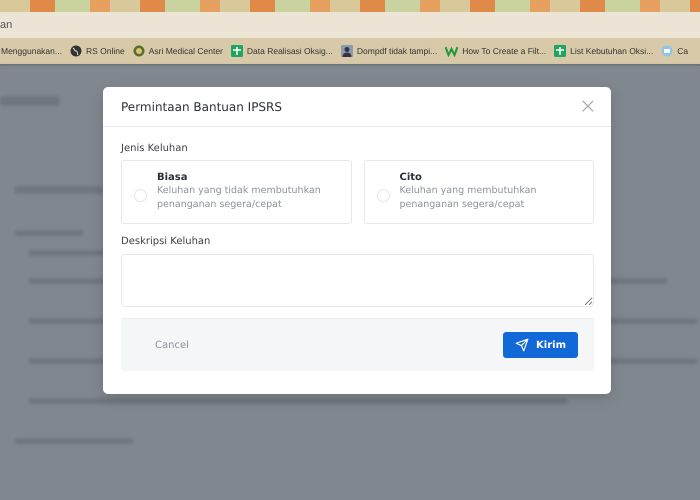 The height and width of the screenshot is (500, 700). I want to click on chat-bubble-icon, so click(667, 51).